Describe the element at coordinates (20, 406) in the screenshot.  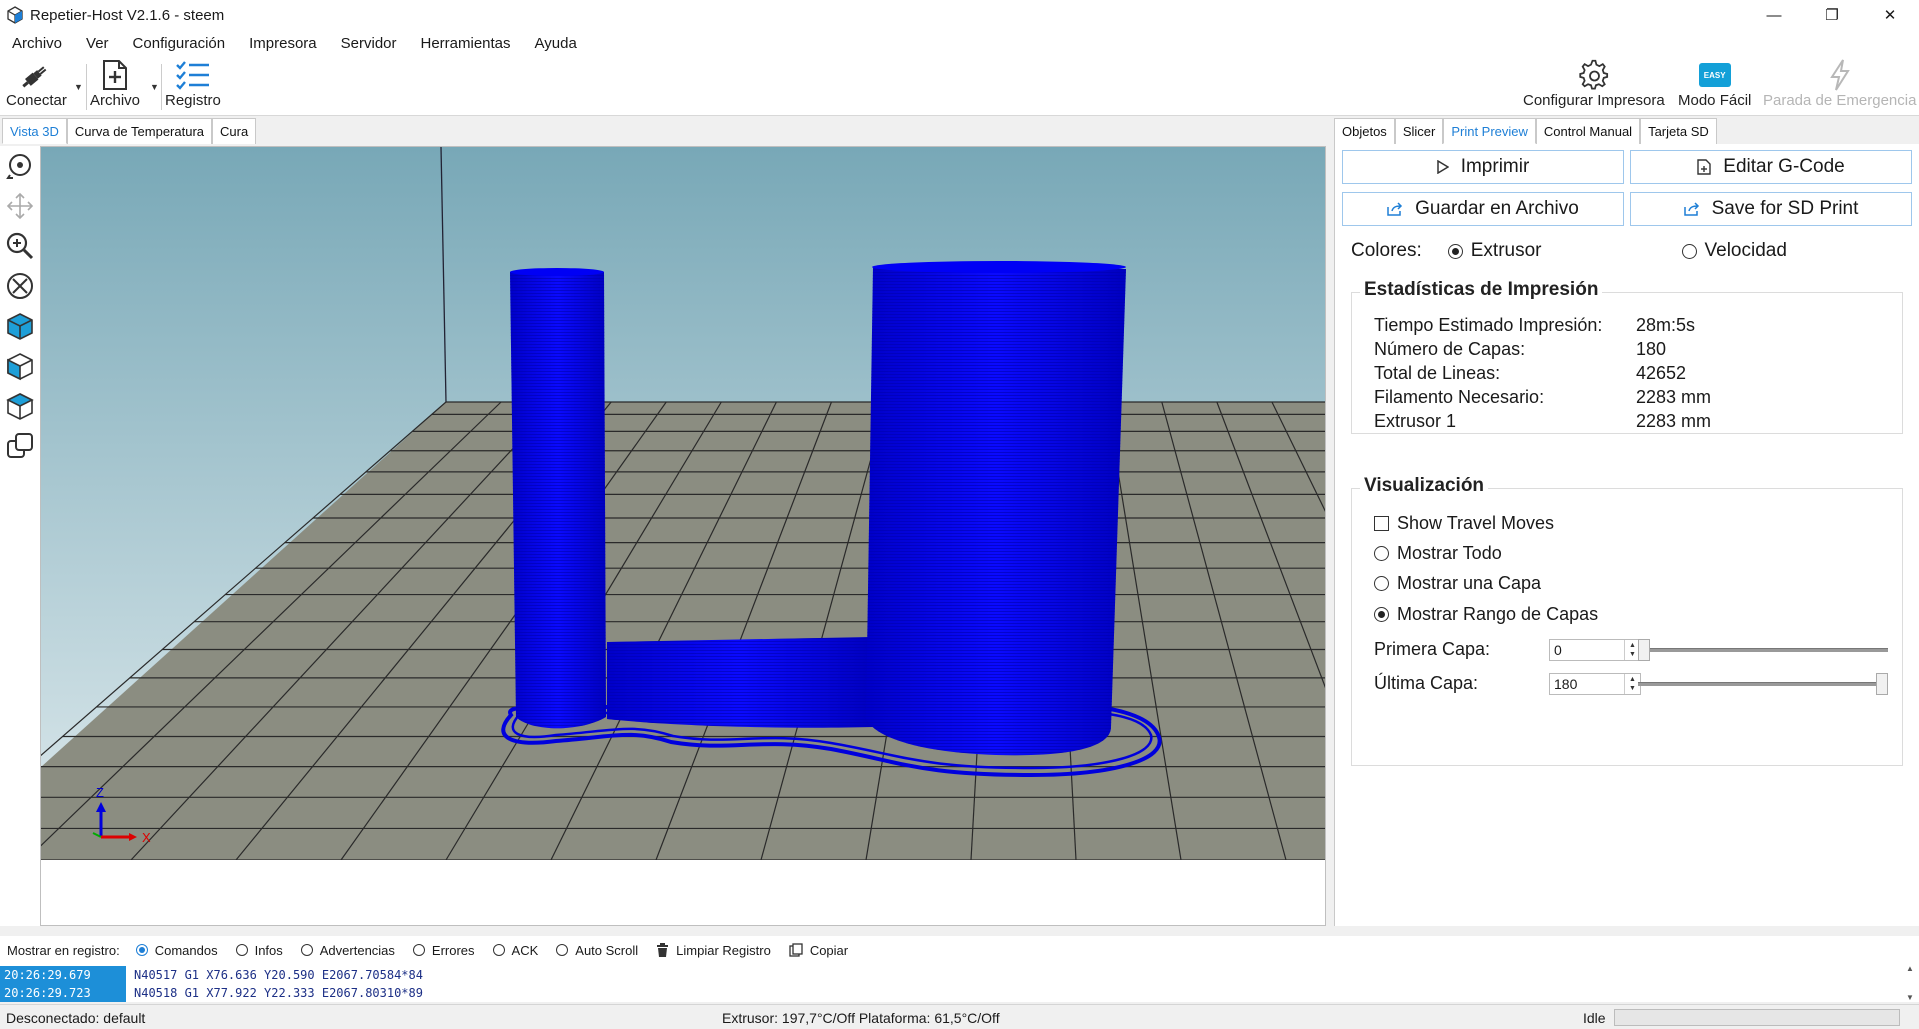
I see `top-view-tool` at that location.